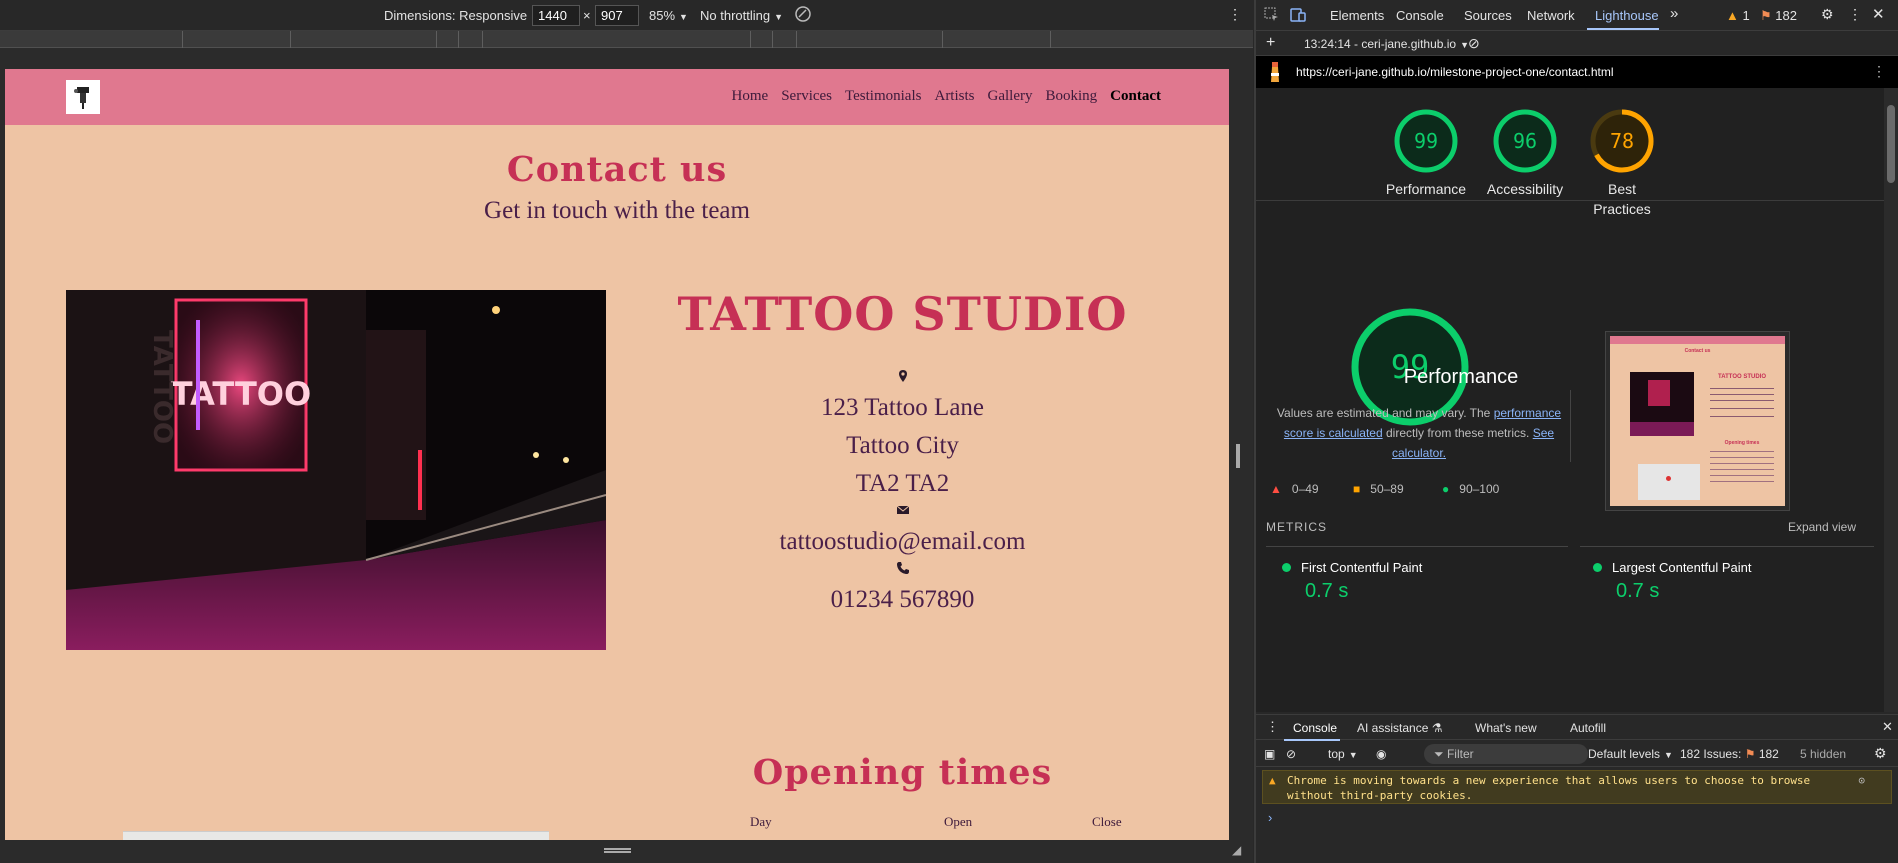  Describe the element at coordinates (1270, 43) in the screenshot. I see `new-report-plus-icon: +` at that location.